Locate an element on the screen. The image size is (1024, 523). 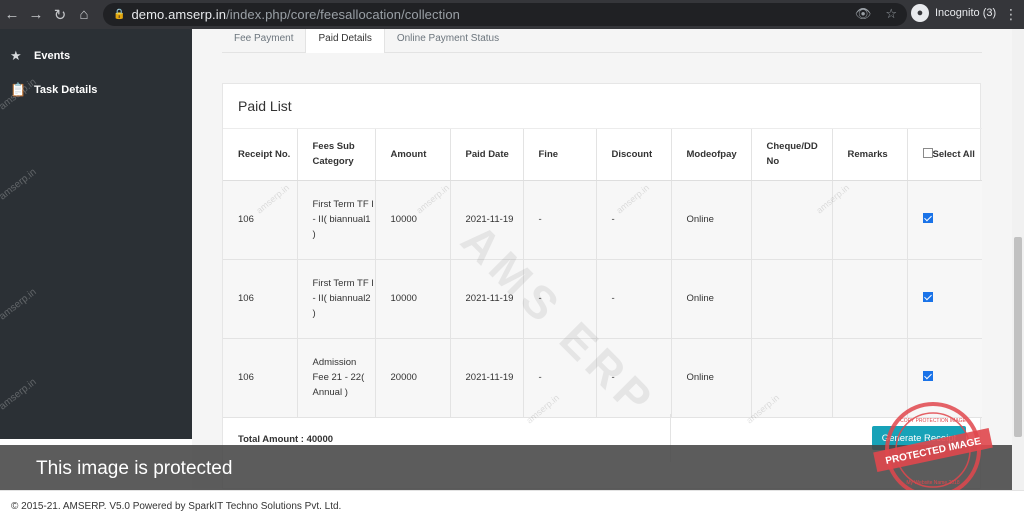
protected-overlay: This image is protected is located at coordinates (506, 467).